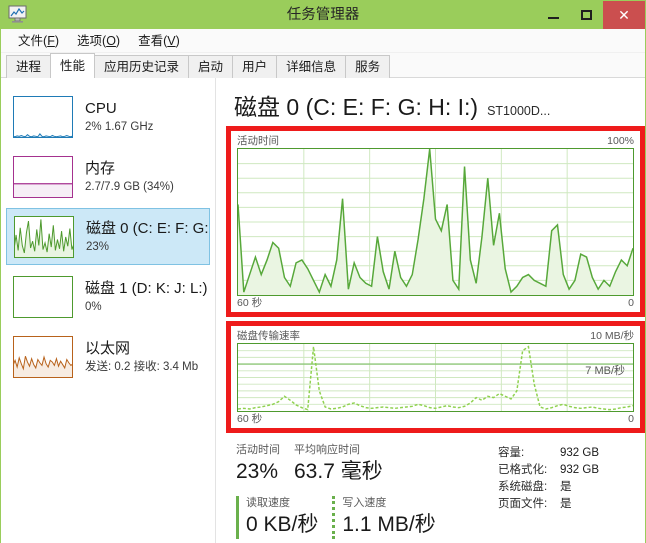 This screenshot has height=543, width=646. What do you see at coordinates (141, 357) in the screenshot?
I see `sidebar-item-ethernet-text: 以太网 发送: 0.2 接收: 3.4 Mb` at bounding box center [141, 357].